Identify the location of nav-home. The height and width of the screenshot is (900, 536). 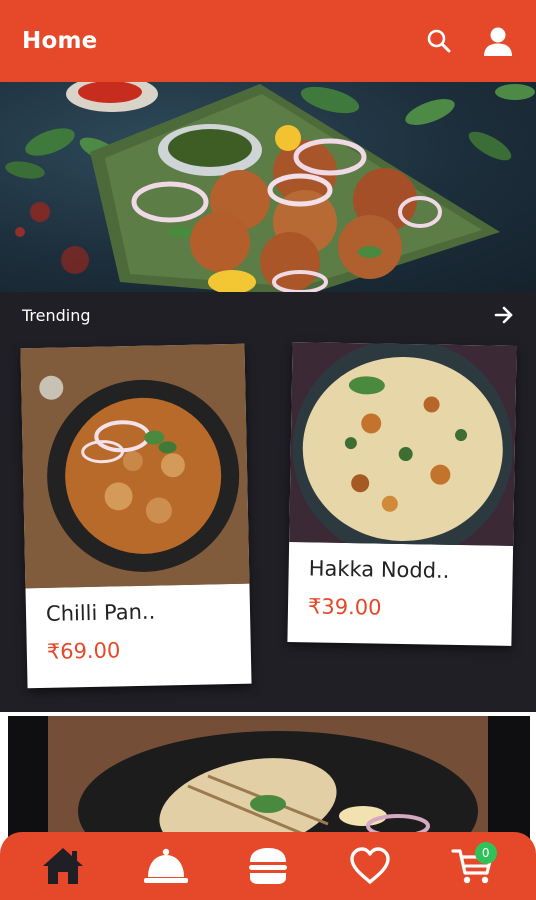
(63, 866).